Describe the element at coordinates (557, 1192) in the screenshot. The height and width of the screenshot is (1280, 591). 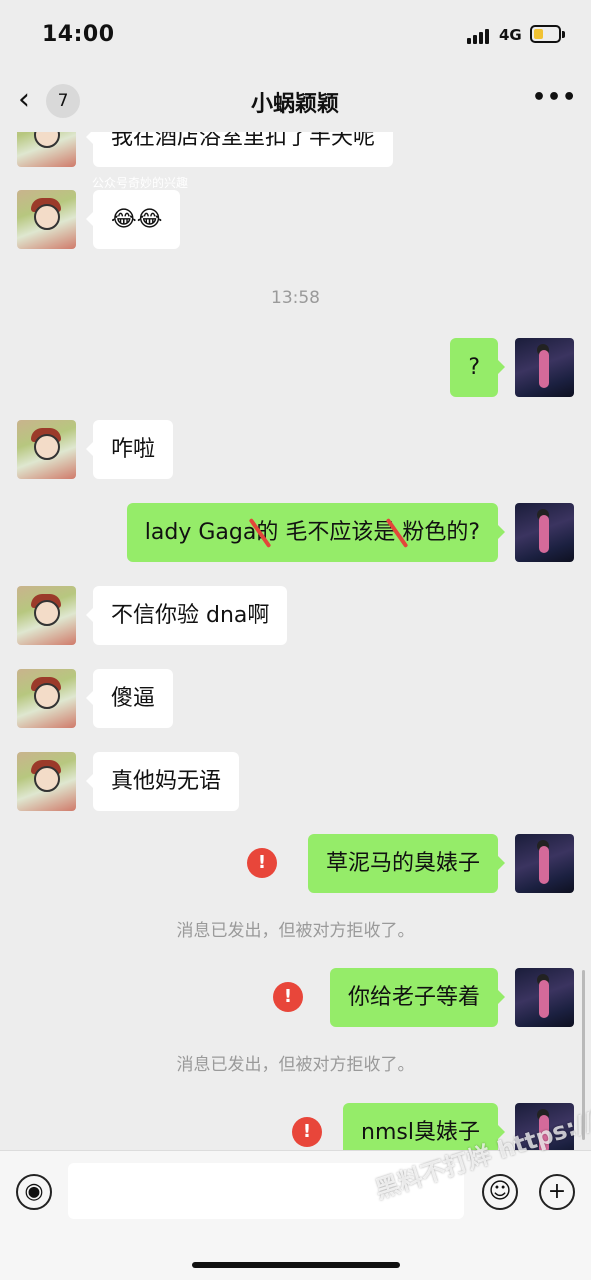
I see `plus-icon: +` at that location.